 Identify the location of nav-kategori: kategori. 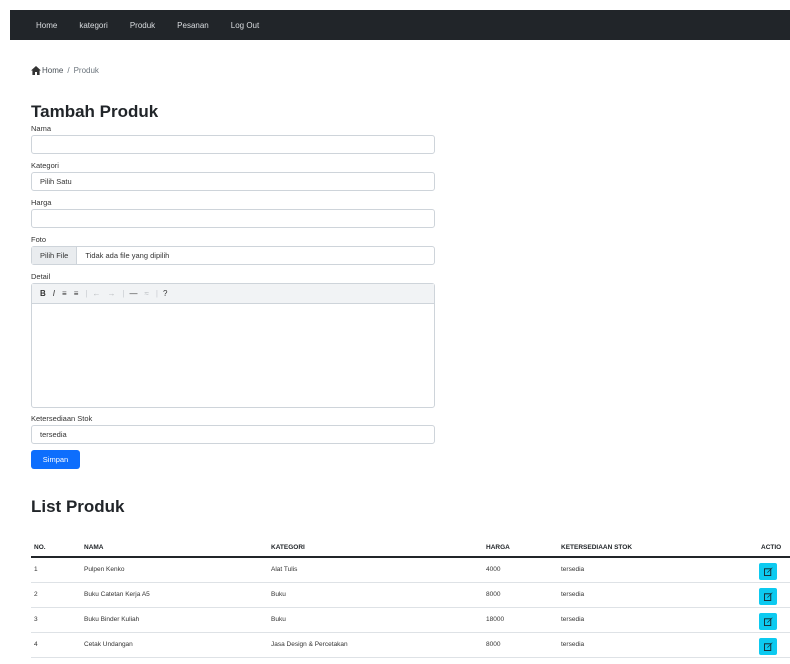
(93, 25).